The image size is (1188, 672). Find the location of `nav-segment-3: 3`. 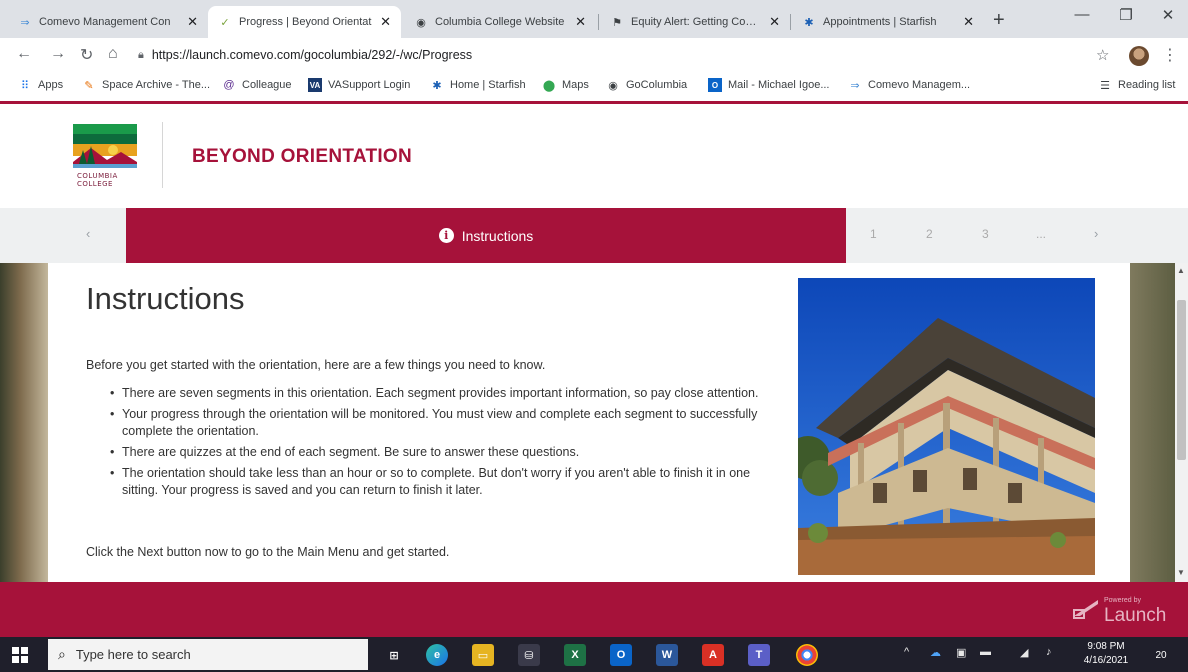

nav-segment-3: 3 is located at coordinates (985, 234).